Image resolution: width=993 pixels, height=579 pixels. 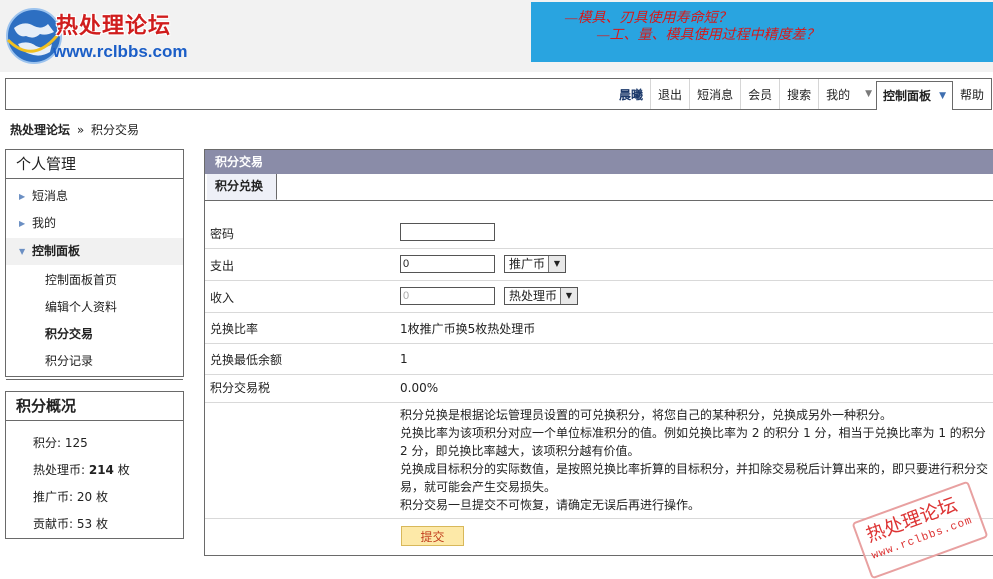 What do you see at coordinates (447, 264) in the screenshot?
I see `expense-amount-input` at bounding box center [447, 264].